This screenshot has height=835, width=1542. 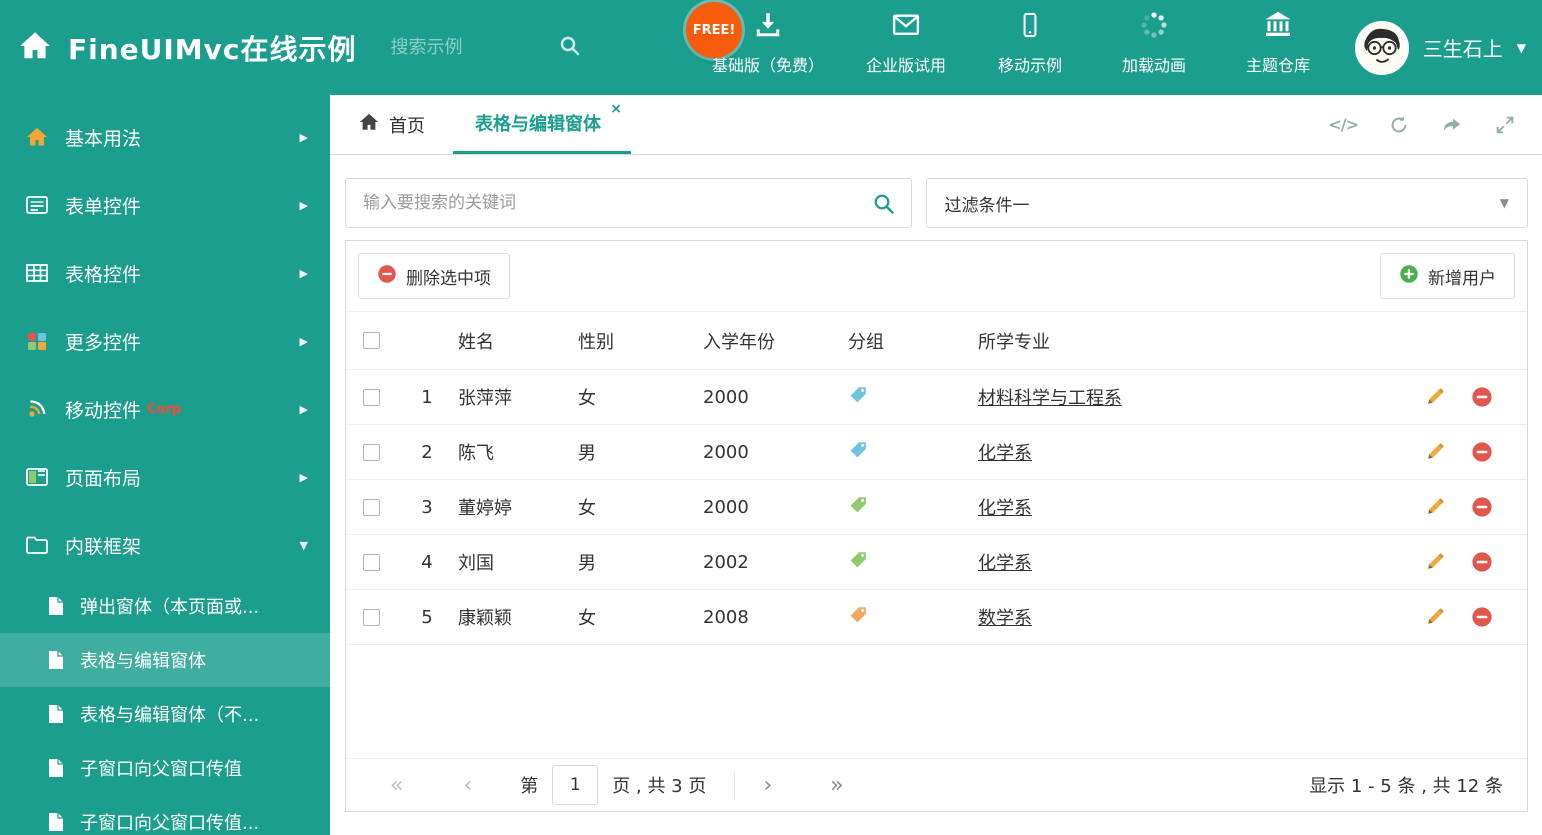 I want to click on page-icon, so click(x=56, y=822).